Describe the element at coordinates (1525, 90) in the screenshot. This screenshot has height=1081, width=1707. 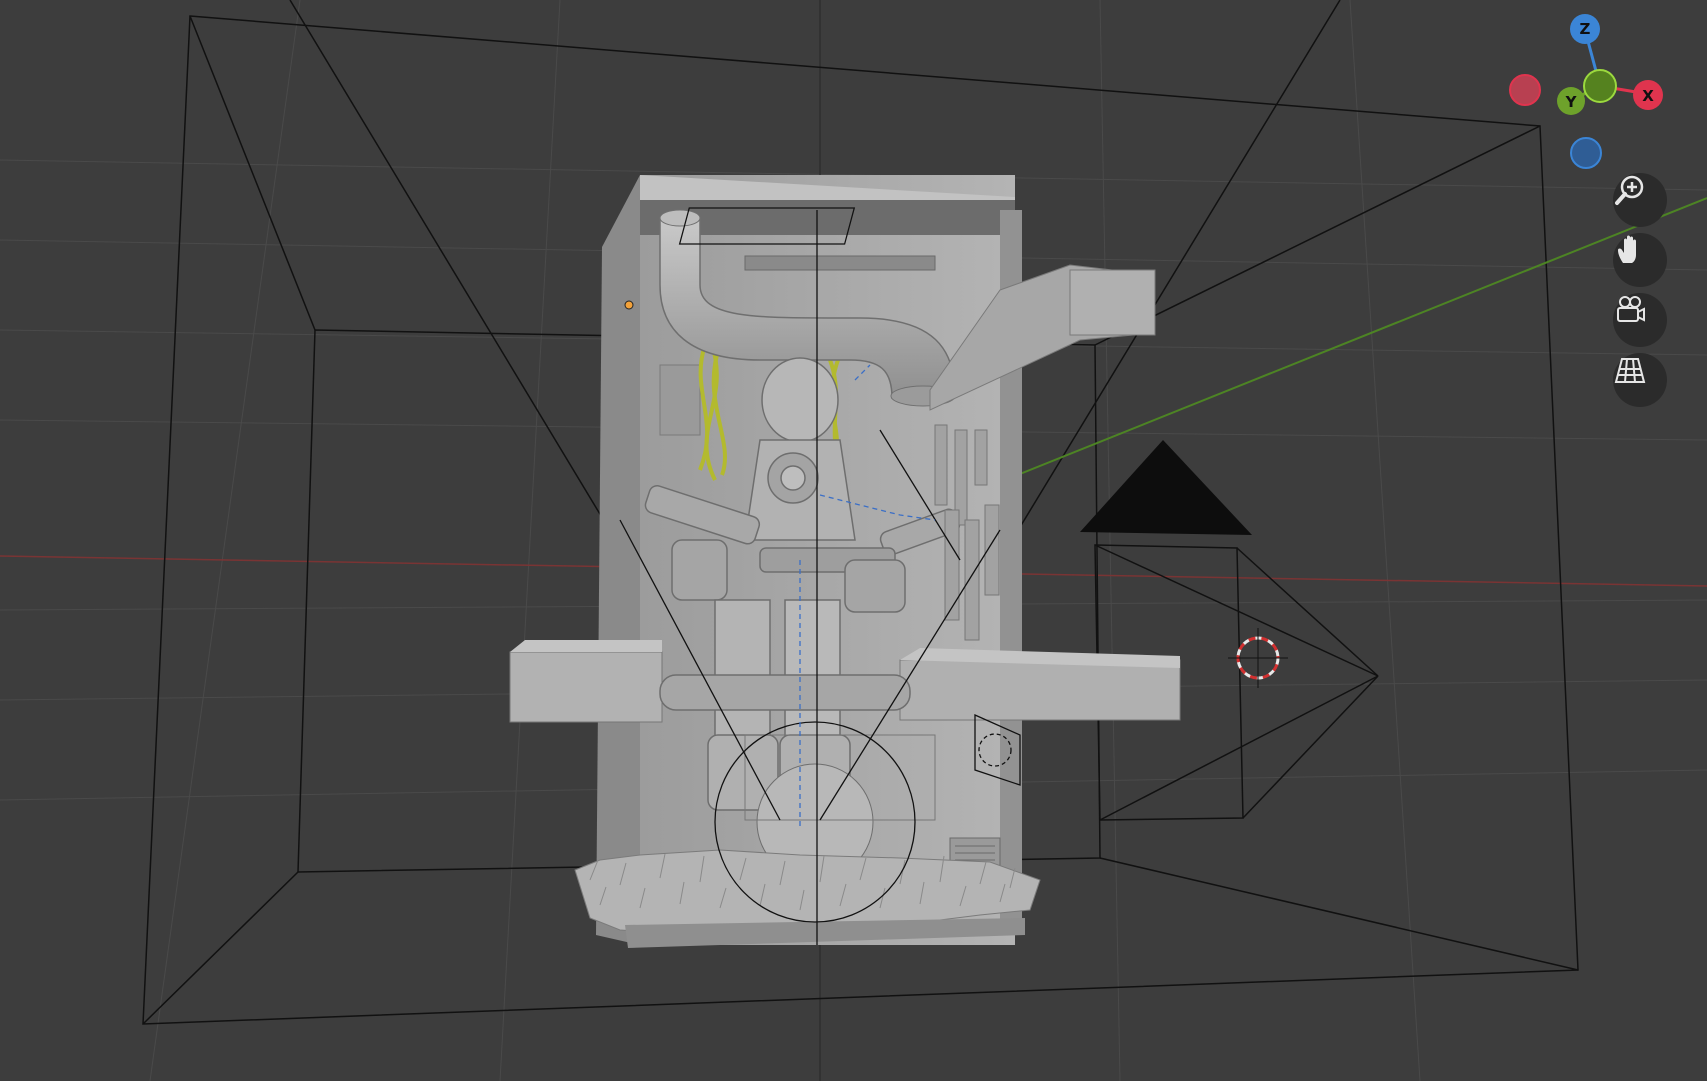
I see `neg-x-axis-icon` at that location.